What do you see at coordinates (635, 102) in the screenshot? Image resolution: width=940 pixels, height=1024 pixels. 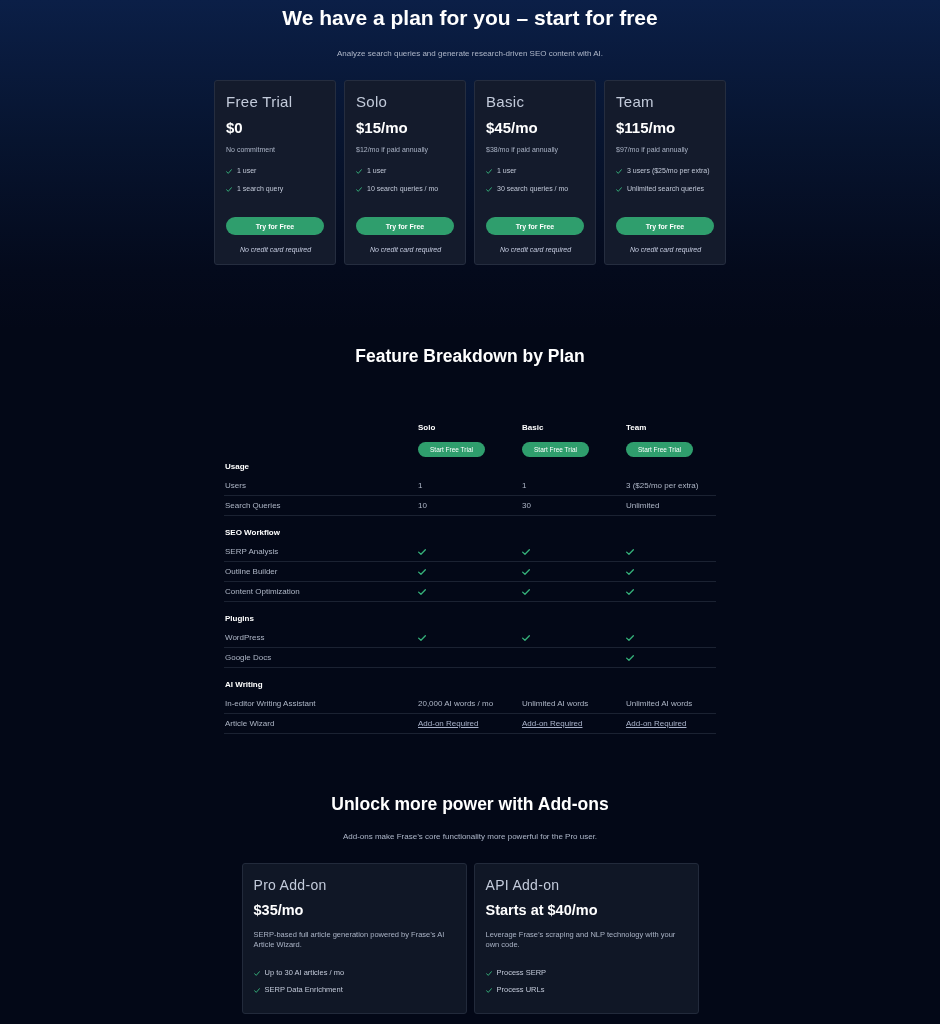 I see `plan-name: Team` at bounding box center [635, 102].